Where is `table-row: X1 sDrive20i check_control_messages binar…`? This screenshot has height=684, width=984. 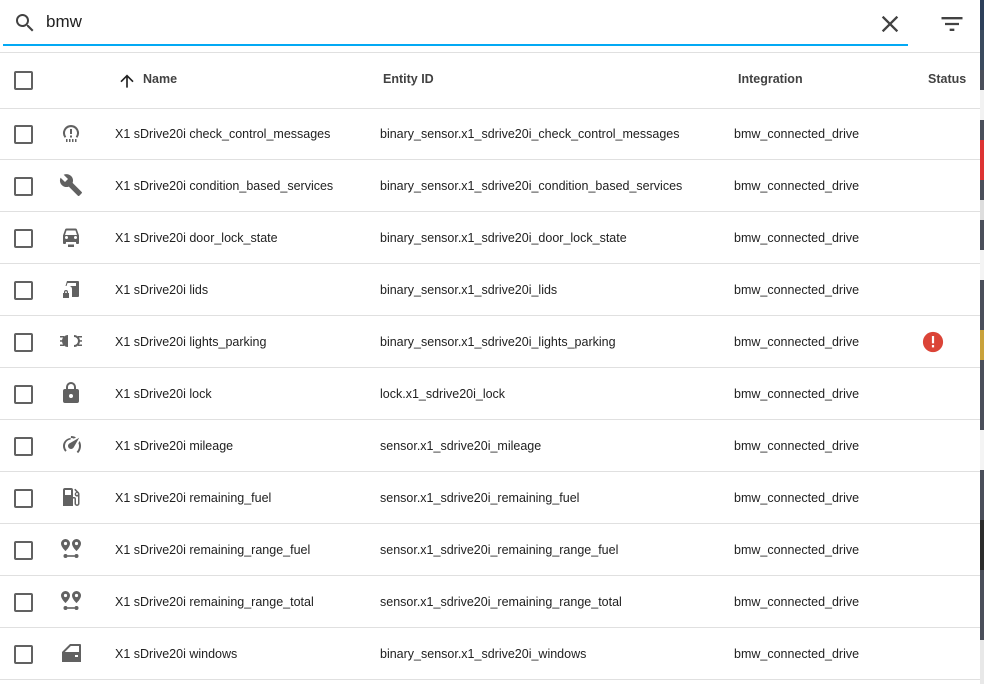
table-row: X1 sDrive20i check_control_messages binar… is located at coordinates (490, 134).